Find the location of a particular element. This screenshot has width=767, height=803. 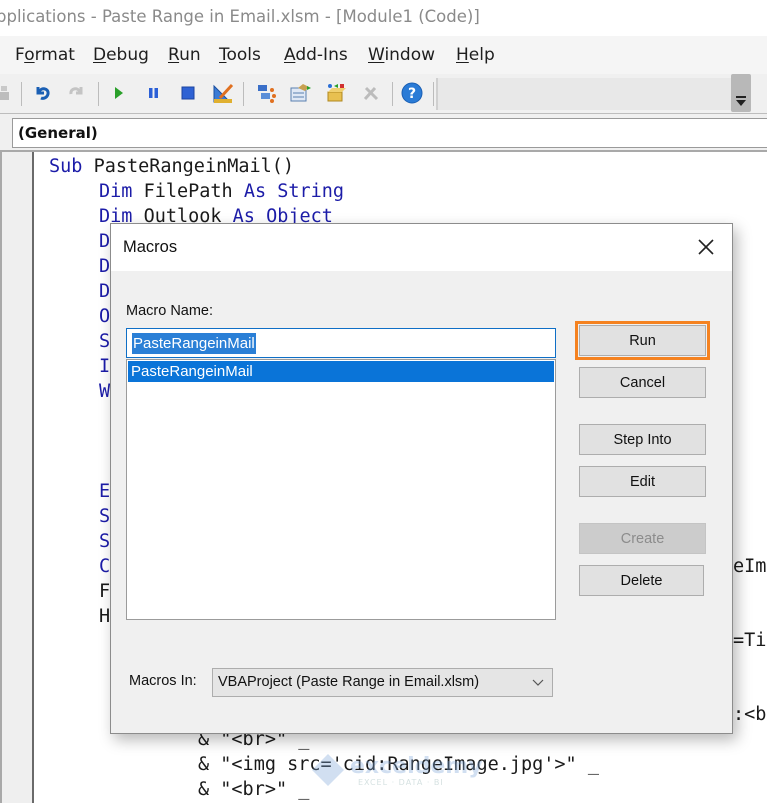

find-icon is located at coordinates (8, 93).